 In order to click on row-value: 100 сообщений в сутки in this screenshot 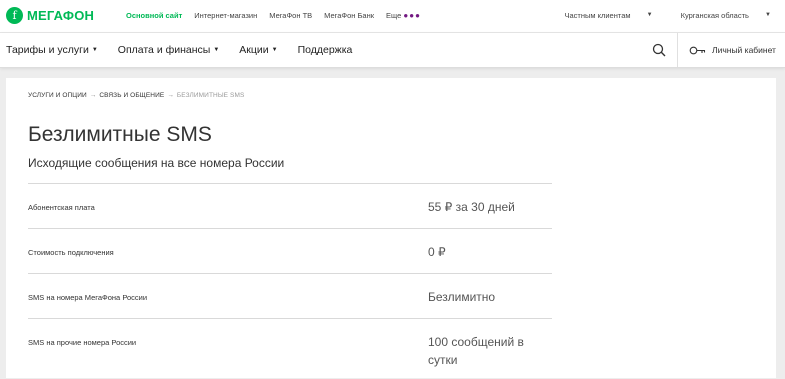, I will do `click(476, 351)`.